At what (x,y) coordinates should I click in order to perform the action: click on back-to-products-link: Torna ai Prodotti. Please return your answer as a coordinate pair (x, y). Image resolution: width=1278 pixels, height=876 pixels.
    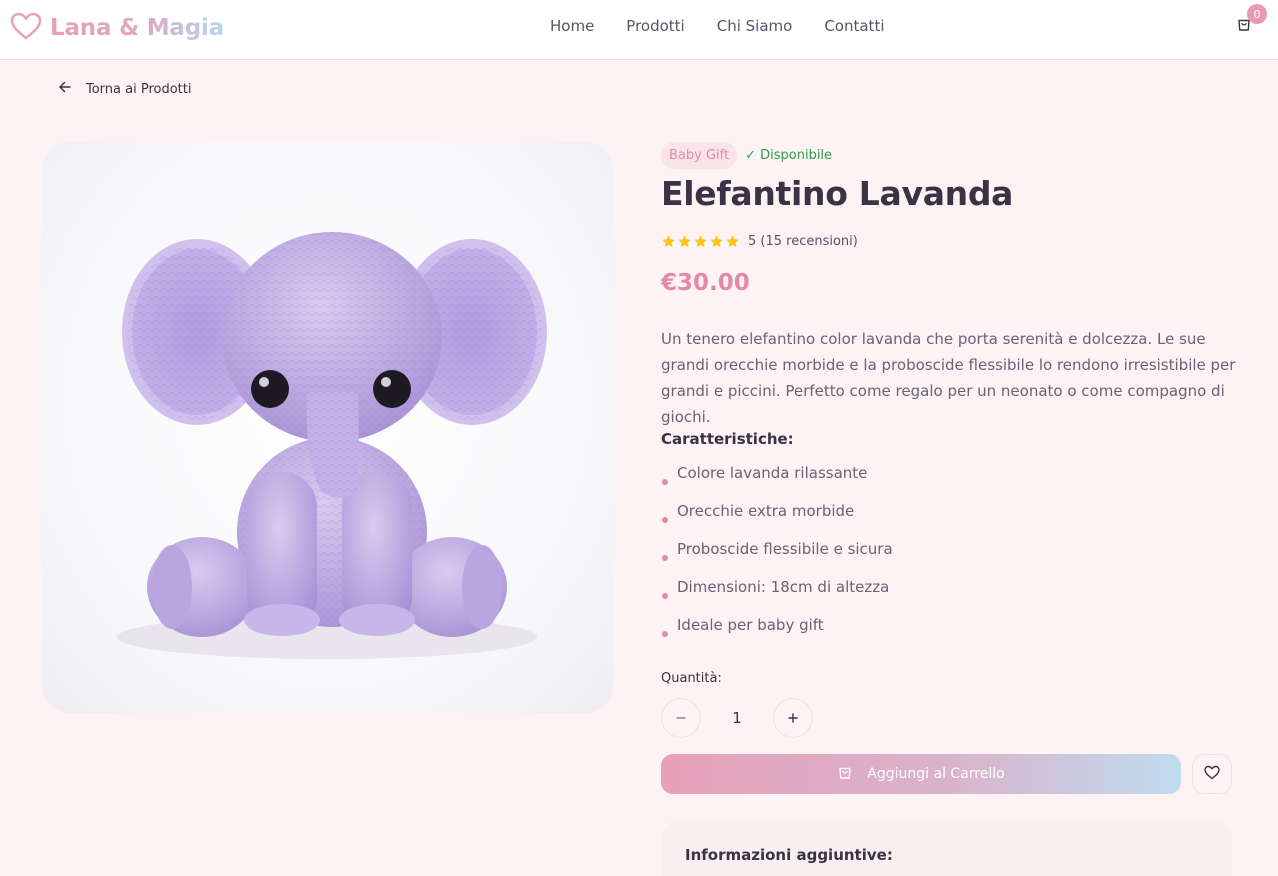
    Looking at the image, I should click on (125, 89).